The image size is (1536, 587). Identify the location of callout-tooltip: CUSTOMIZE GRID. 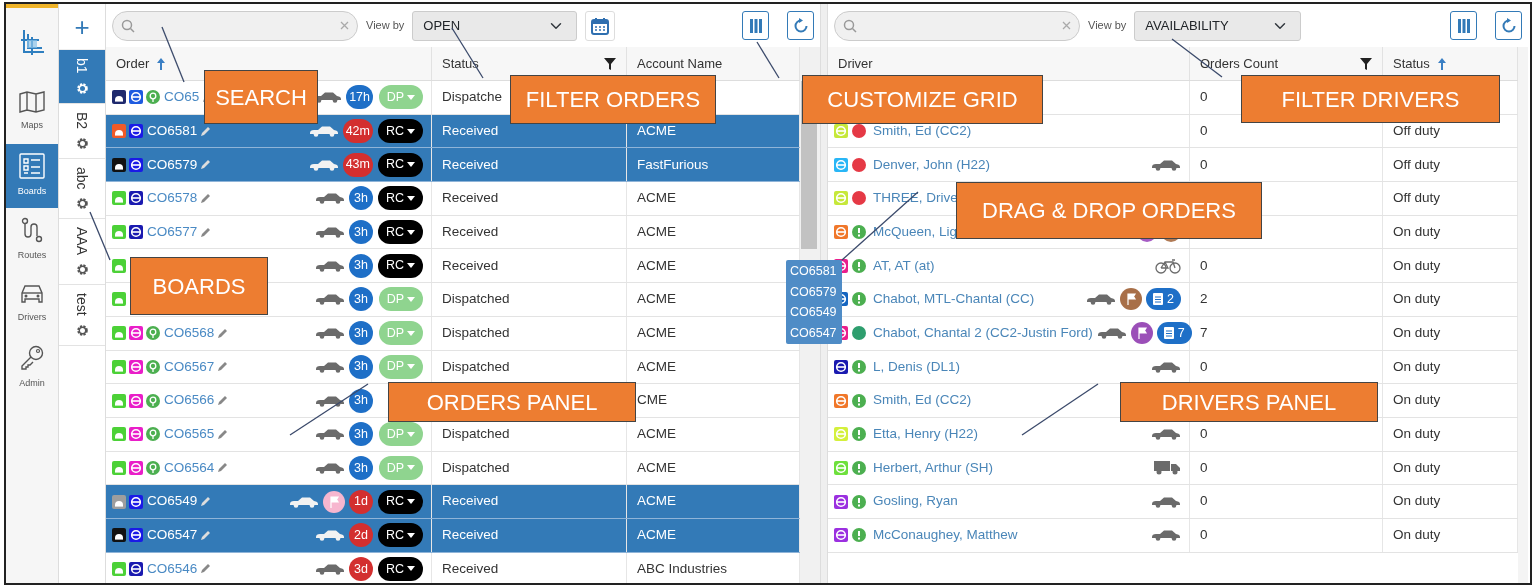
(922, 99).